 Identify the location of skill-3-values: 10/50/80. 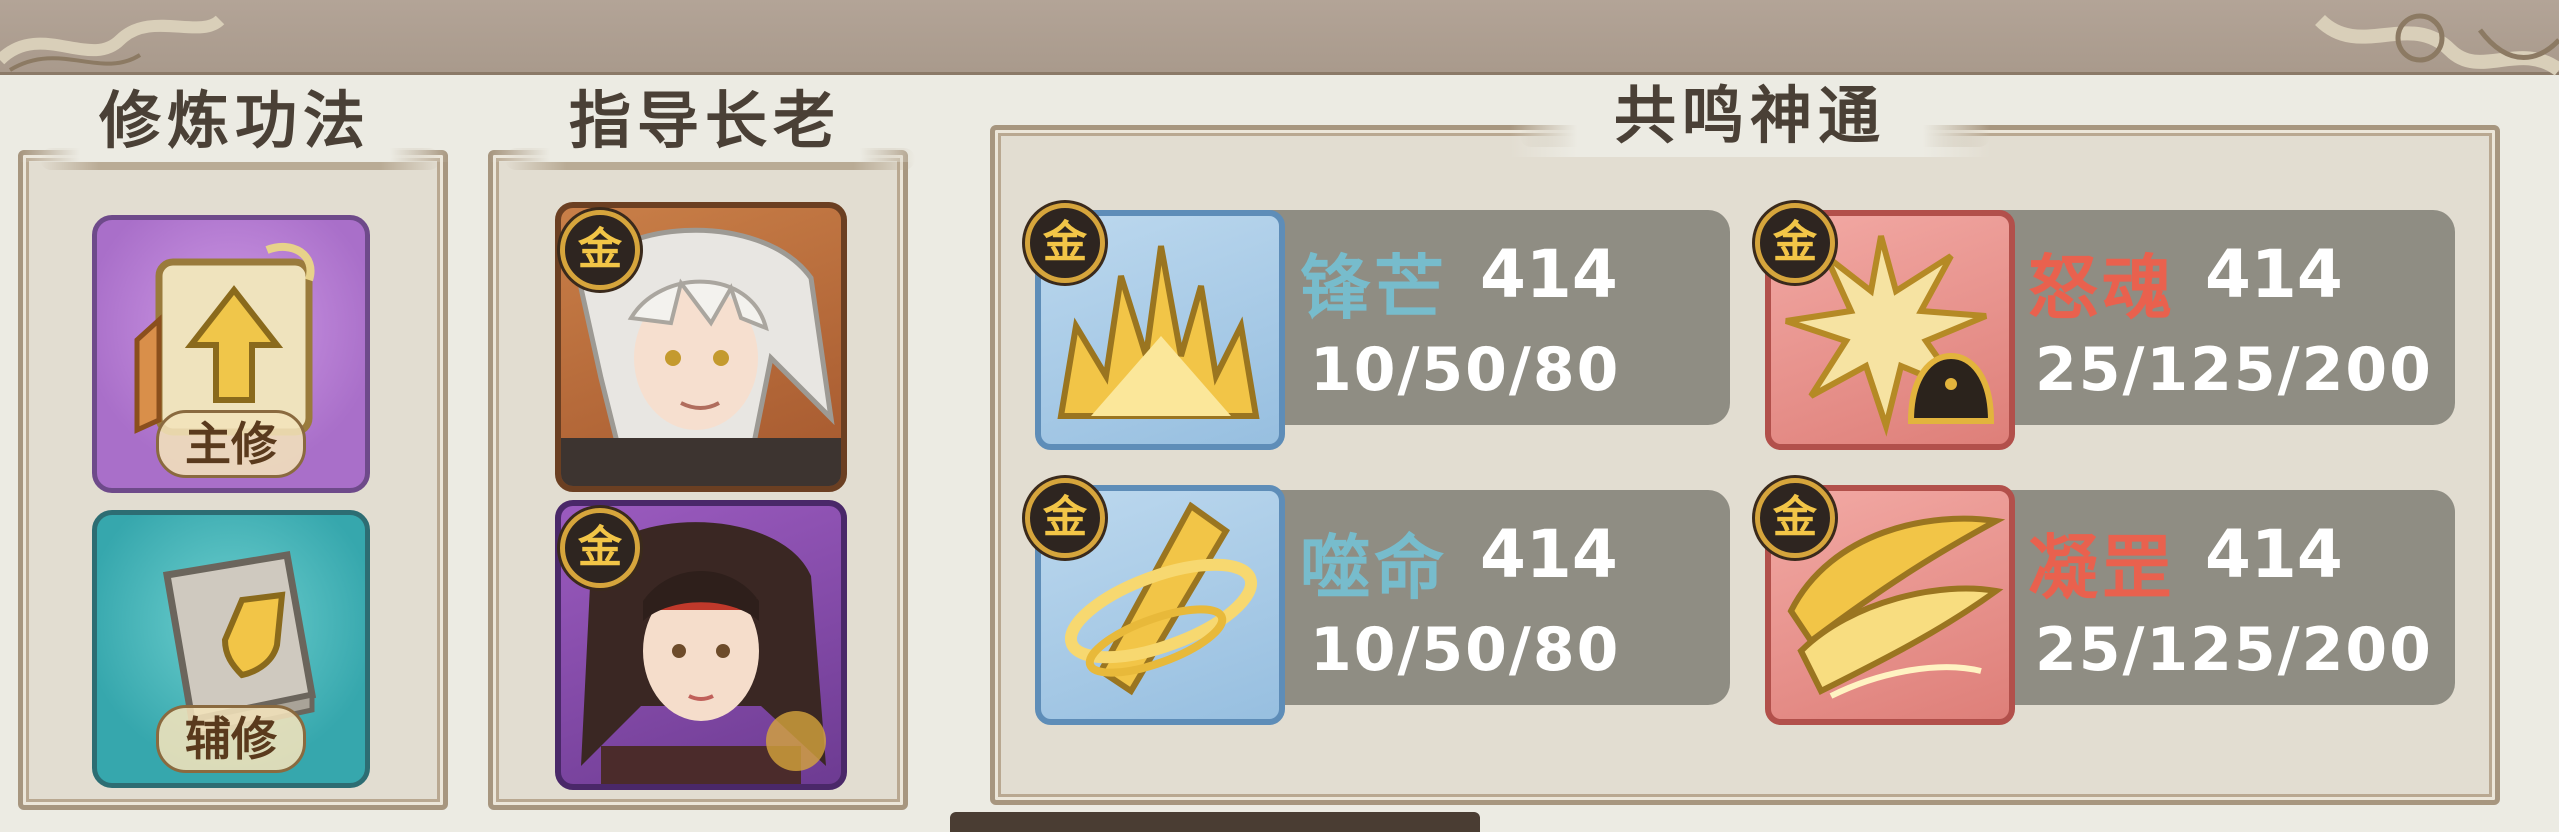
(1465, 650).